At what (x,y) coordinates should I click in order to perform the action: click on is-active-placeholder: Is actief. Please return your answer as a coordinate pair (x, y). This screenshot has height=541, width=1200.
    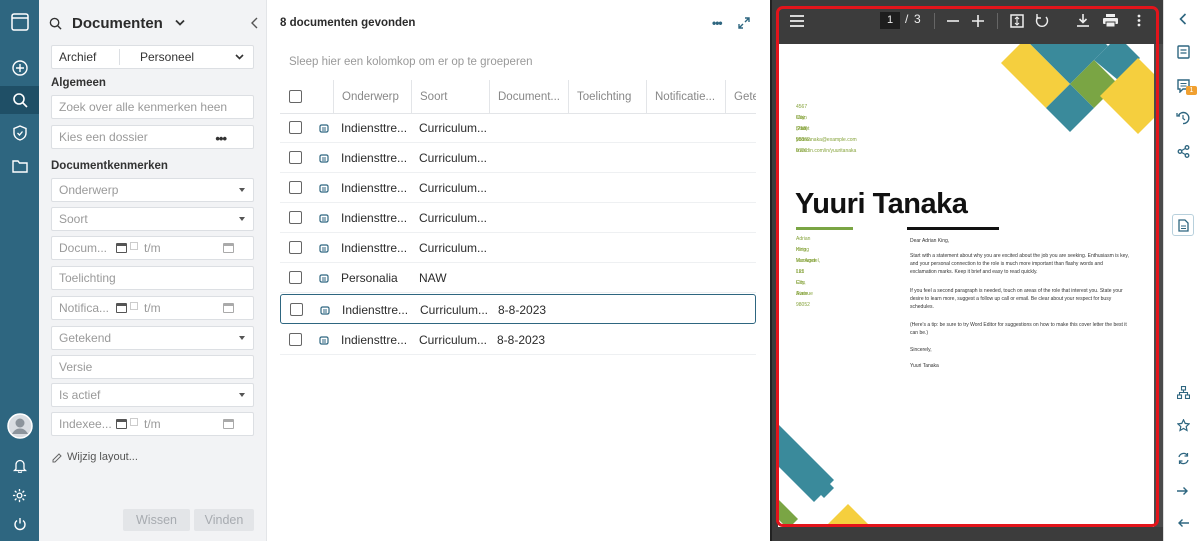
    Looking at the image, I should click on (80, 395).